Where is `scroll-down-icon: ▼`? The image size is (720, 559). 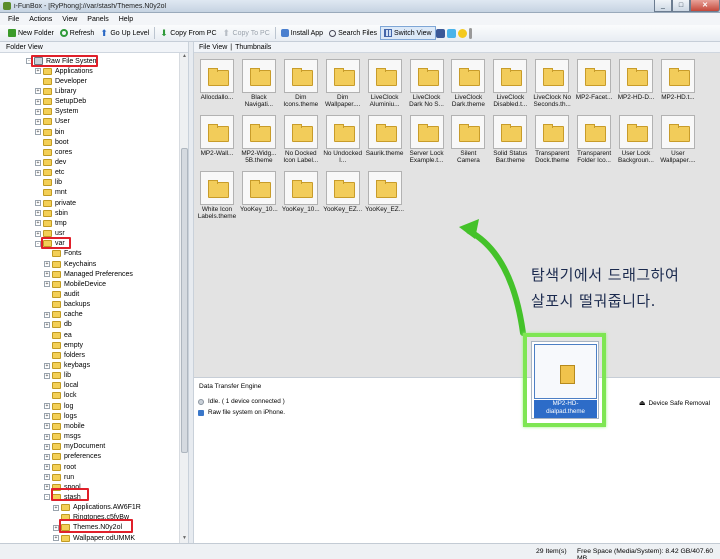
scroll-down-icon: ▼ is located at coordinates (184, 539).